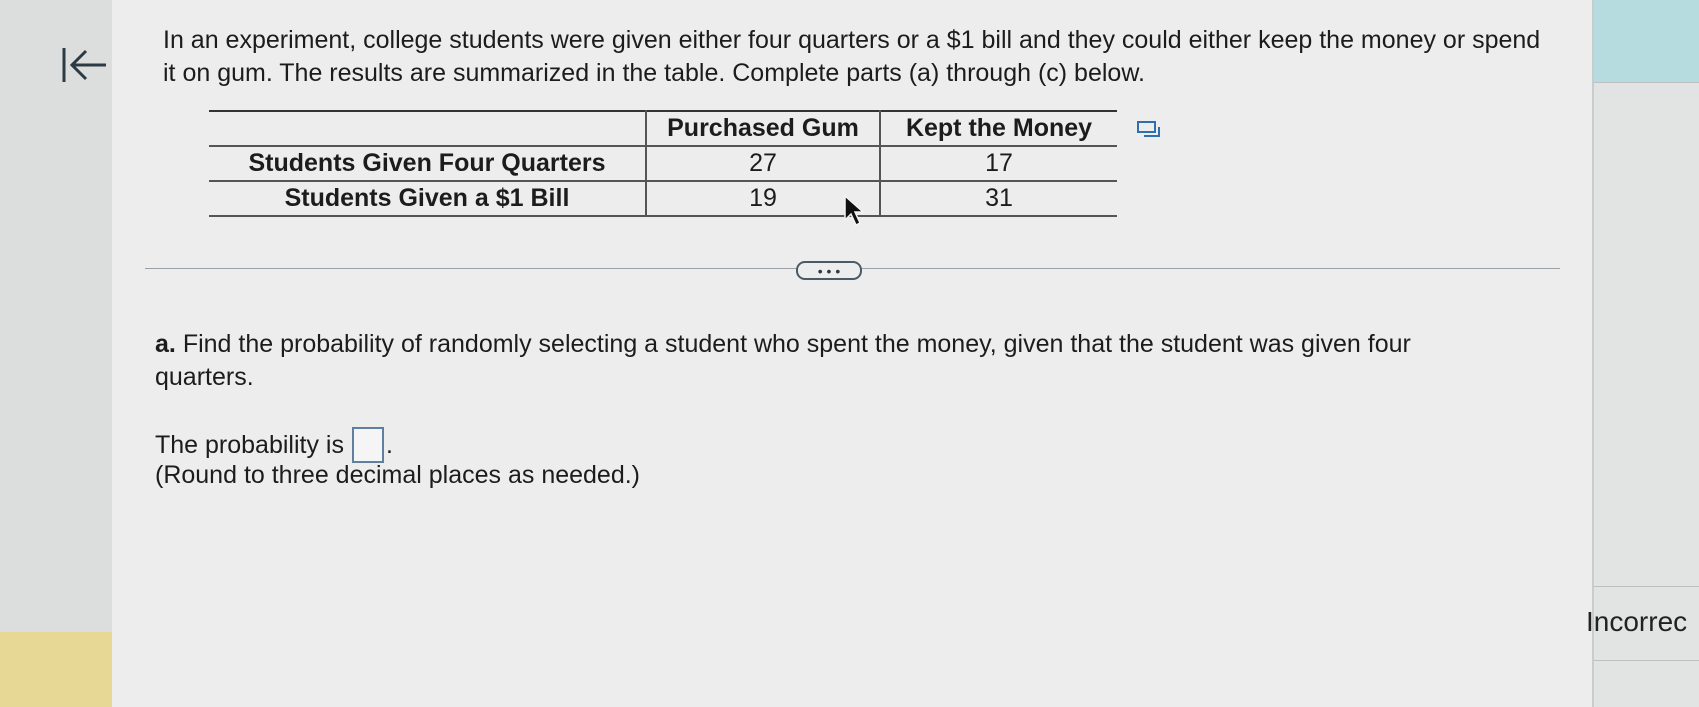  What do you see at coordinates (762, 163) in the screenshot?
I see `table-cell: 27` at bounding box center [762, 163].